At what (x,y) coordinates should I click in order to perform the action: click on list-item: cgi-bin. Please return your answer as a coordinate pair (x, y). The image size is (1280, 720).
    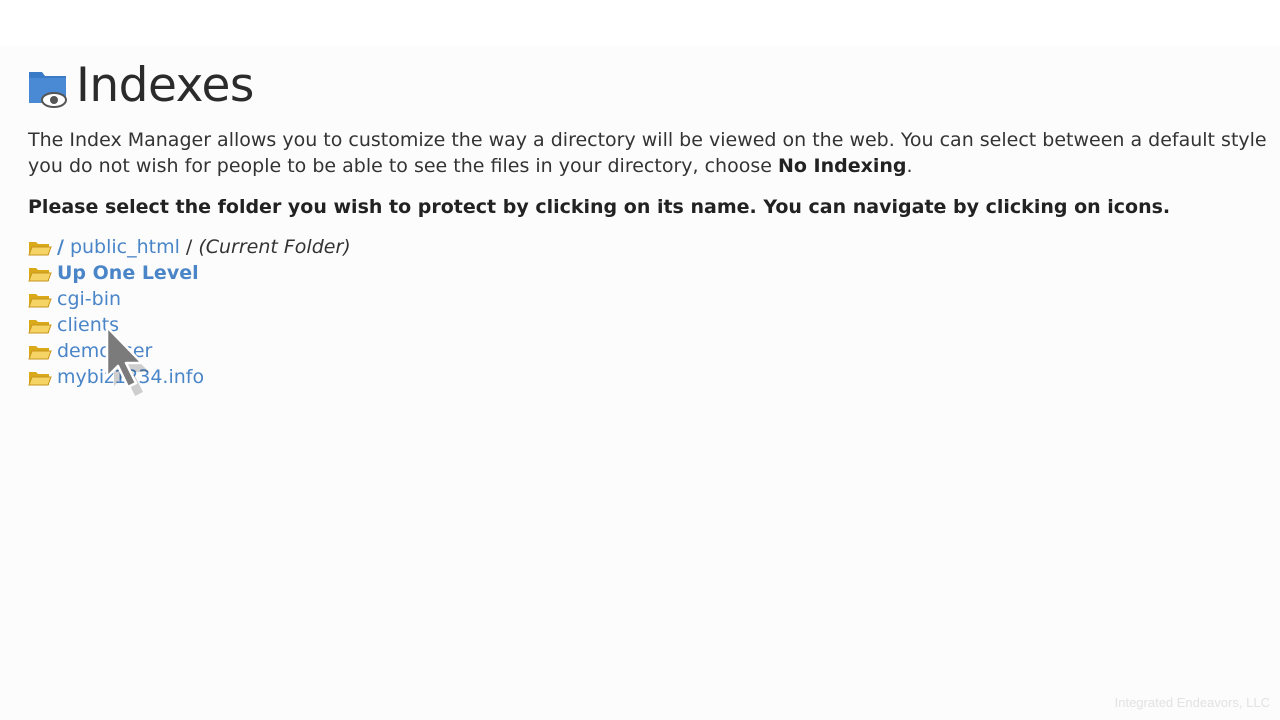
    Looking at the image, I should click on (189, 299).